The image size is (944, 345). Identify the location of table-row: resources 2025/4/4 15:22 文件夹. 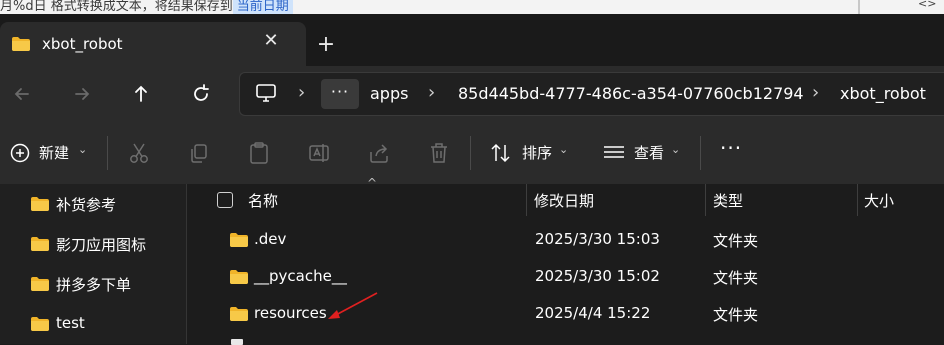
(565, 314).